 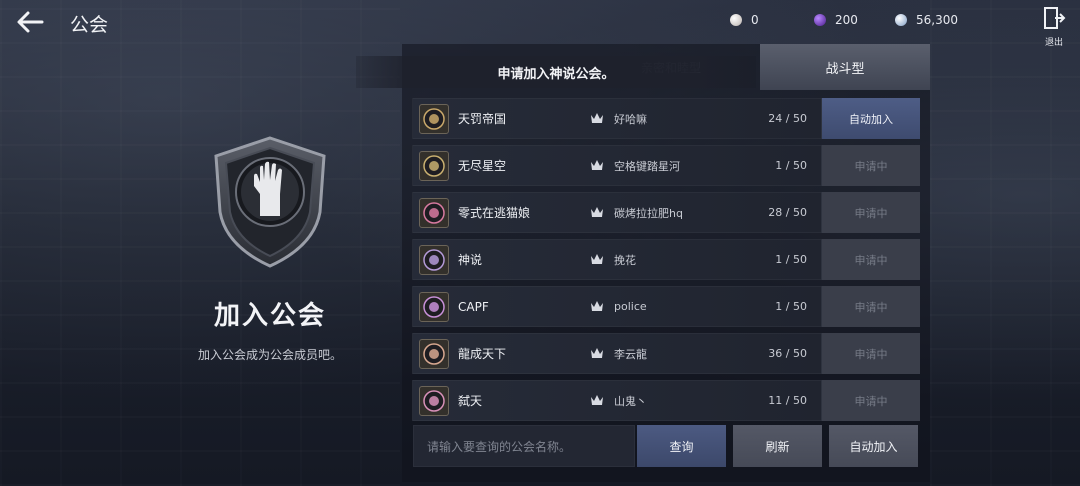 I want to click on member-count: 24 / 50, so click(x=787, y=118).